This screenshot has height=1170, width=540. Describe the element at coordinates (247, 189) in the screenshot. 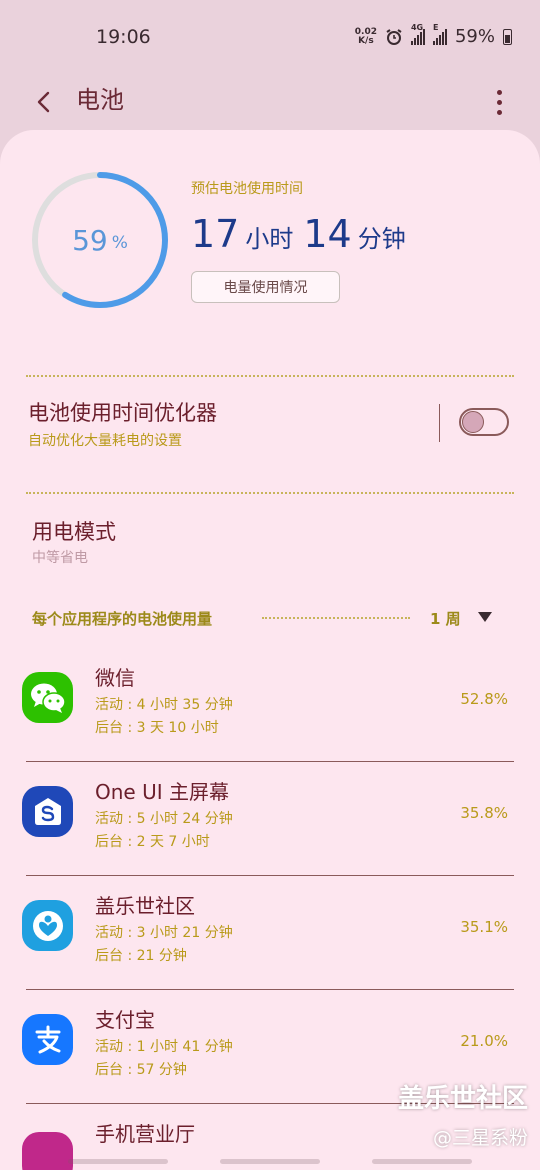

I see `estimate-label: 预估电池使用时间` at that location.